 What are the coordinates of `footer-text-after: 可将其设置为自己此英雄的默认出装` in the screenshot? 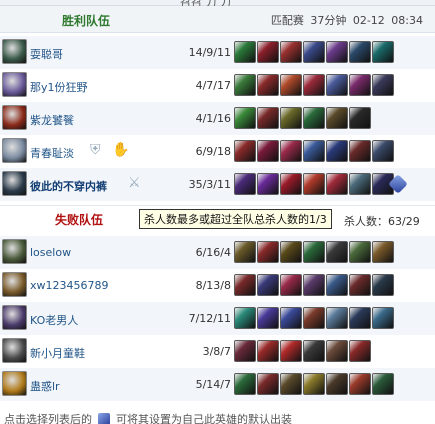 It's located at (204, 418).